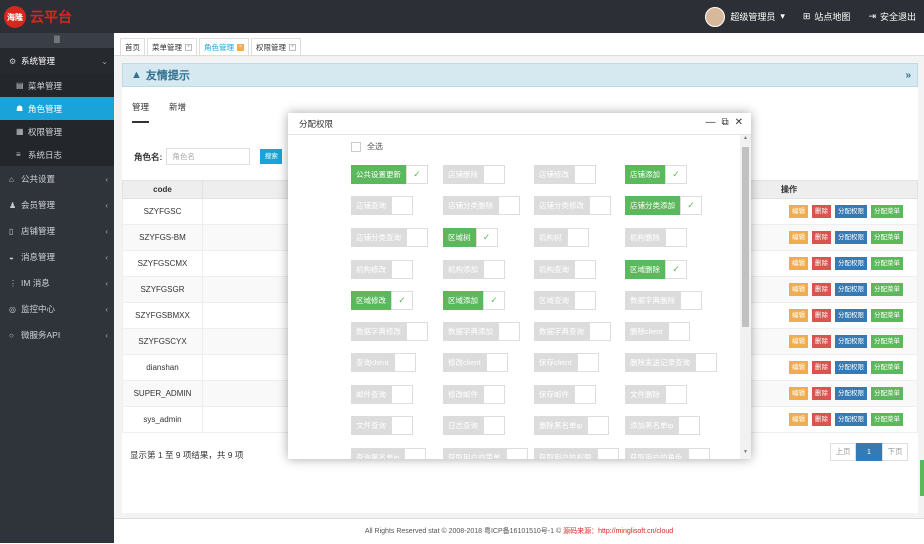 The width and height of the screenshot is (924, 544). What do you see at coordinates (667, 453) in the screenshot?
I see `permission-toggle: 获取用户的角色` at bounding box center [667, 453].